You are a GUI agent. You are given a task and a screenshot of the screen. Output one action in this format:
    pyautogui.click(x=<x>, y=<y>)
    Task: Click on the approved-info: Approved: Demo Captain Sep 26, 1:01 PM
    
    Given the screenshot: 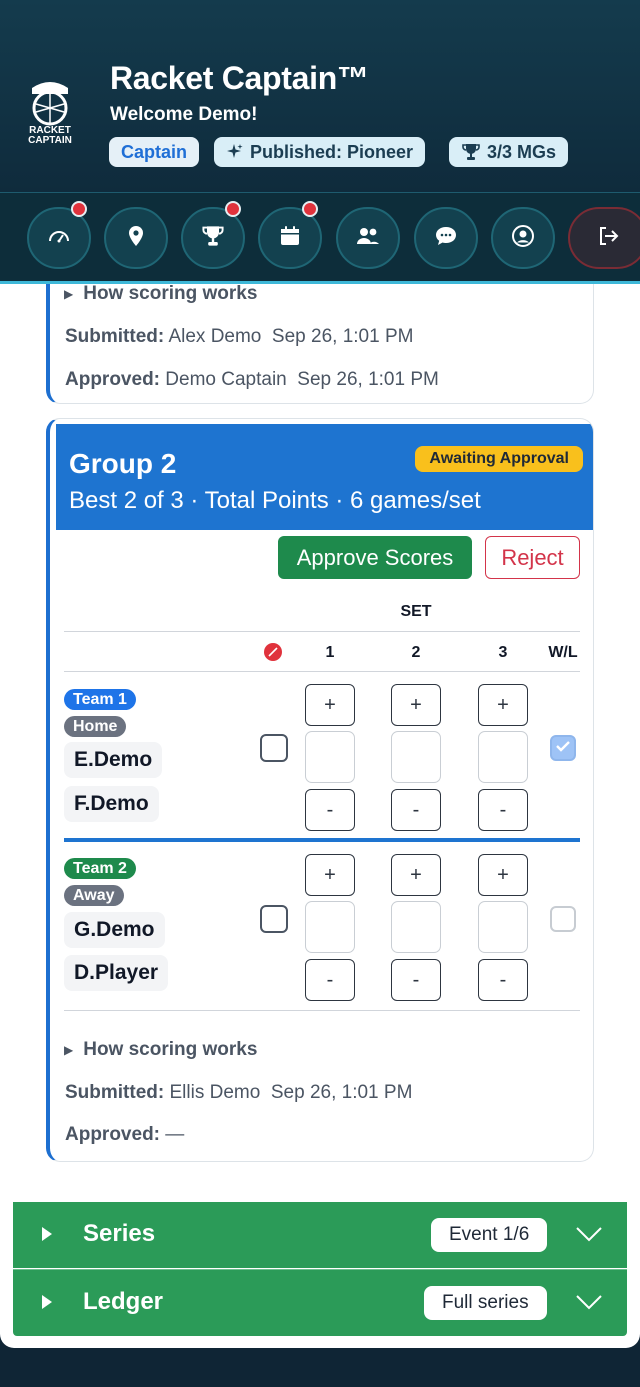 What is the action you would take?
    pyautogui.click(x=252, y=380)
    